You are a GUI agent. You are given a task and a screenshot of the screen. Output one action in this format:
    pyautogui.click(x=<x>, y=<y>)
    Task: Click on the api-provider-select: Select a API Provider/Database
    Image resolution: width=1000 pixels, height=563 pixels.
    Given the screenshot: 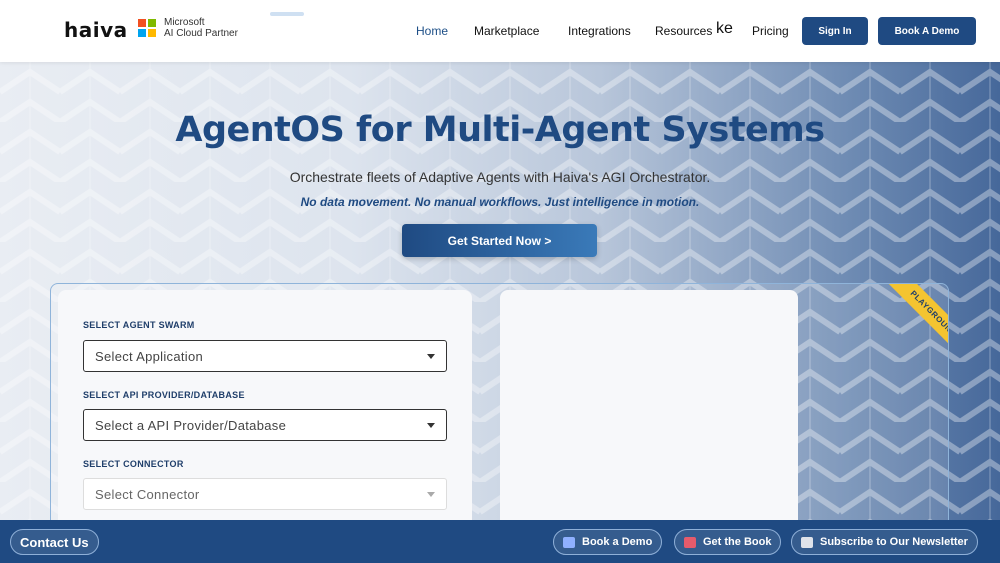 What is the action you would take?
    pyautogui.click(x=265, y=425)
    